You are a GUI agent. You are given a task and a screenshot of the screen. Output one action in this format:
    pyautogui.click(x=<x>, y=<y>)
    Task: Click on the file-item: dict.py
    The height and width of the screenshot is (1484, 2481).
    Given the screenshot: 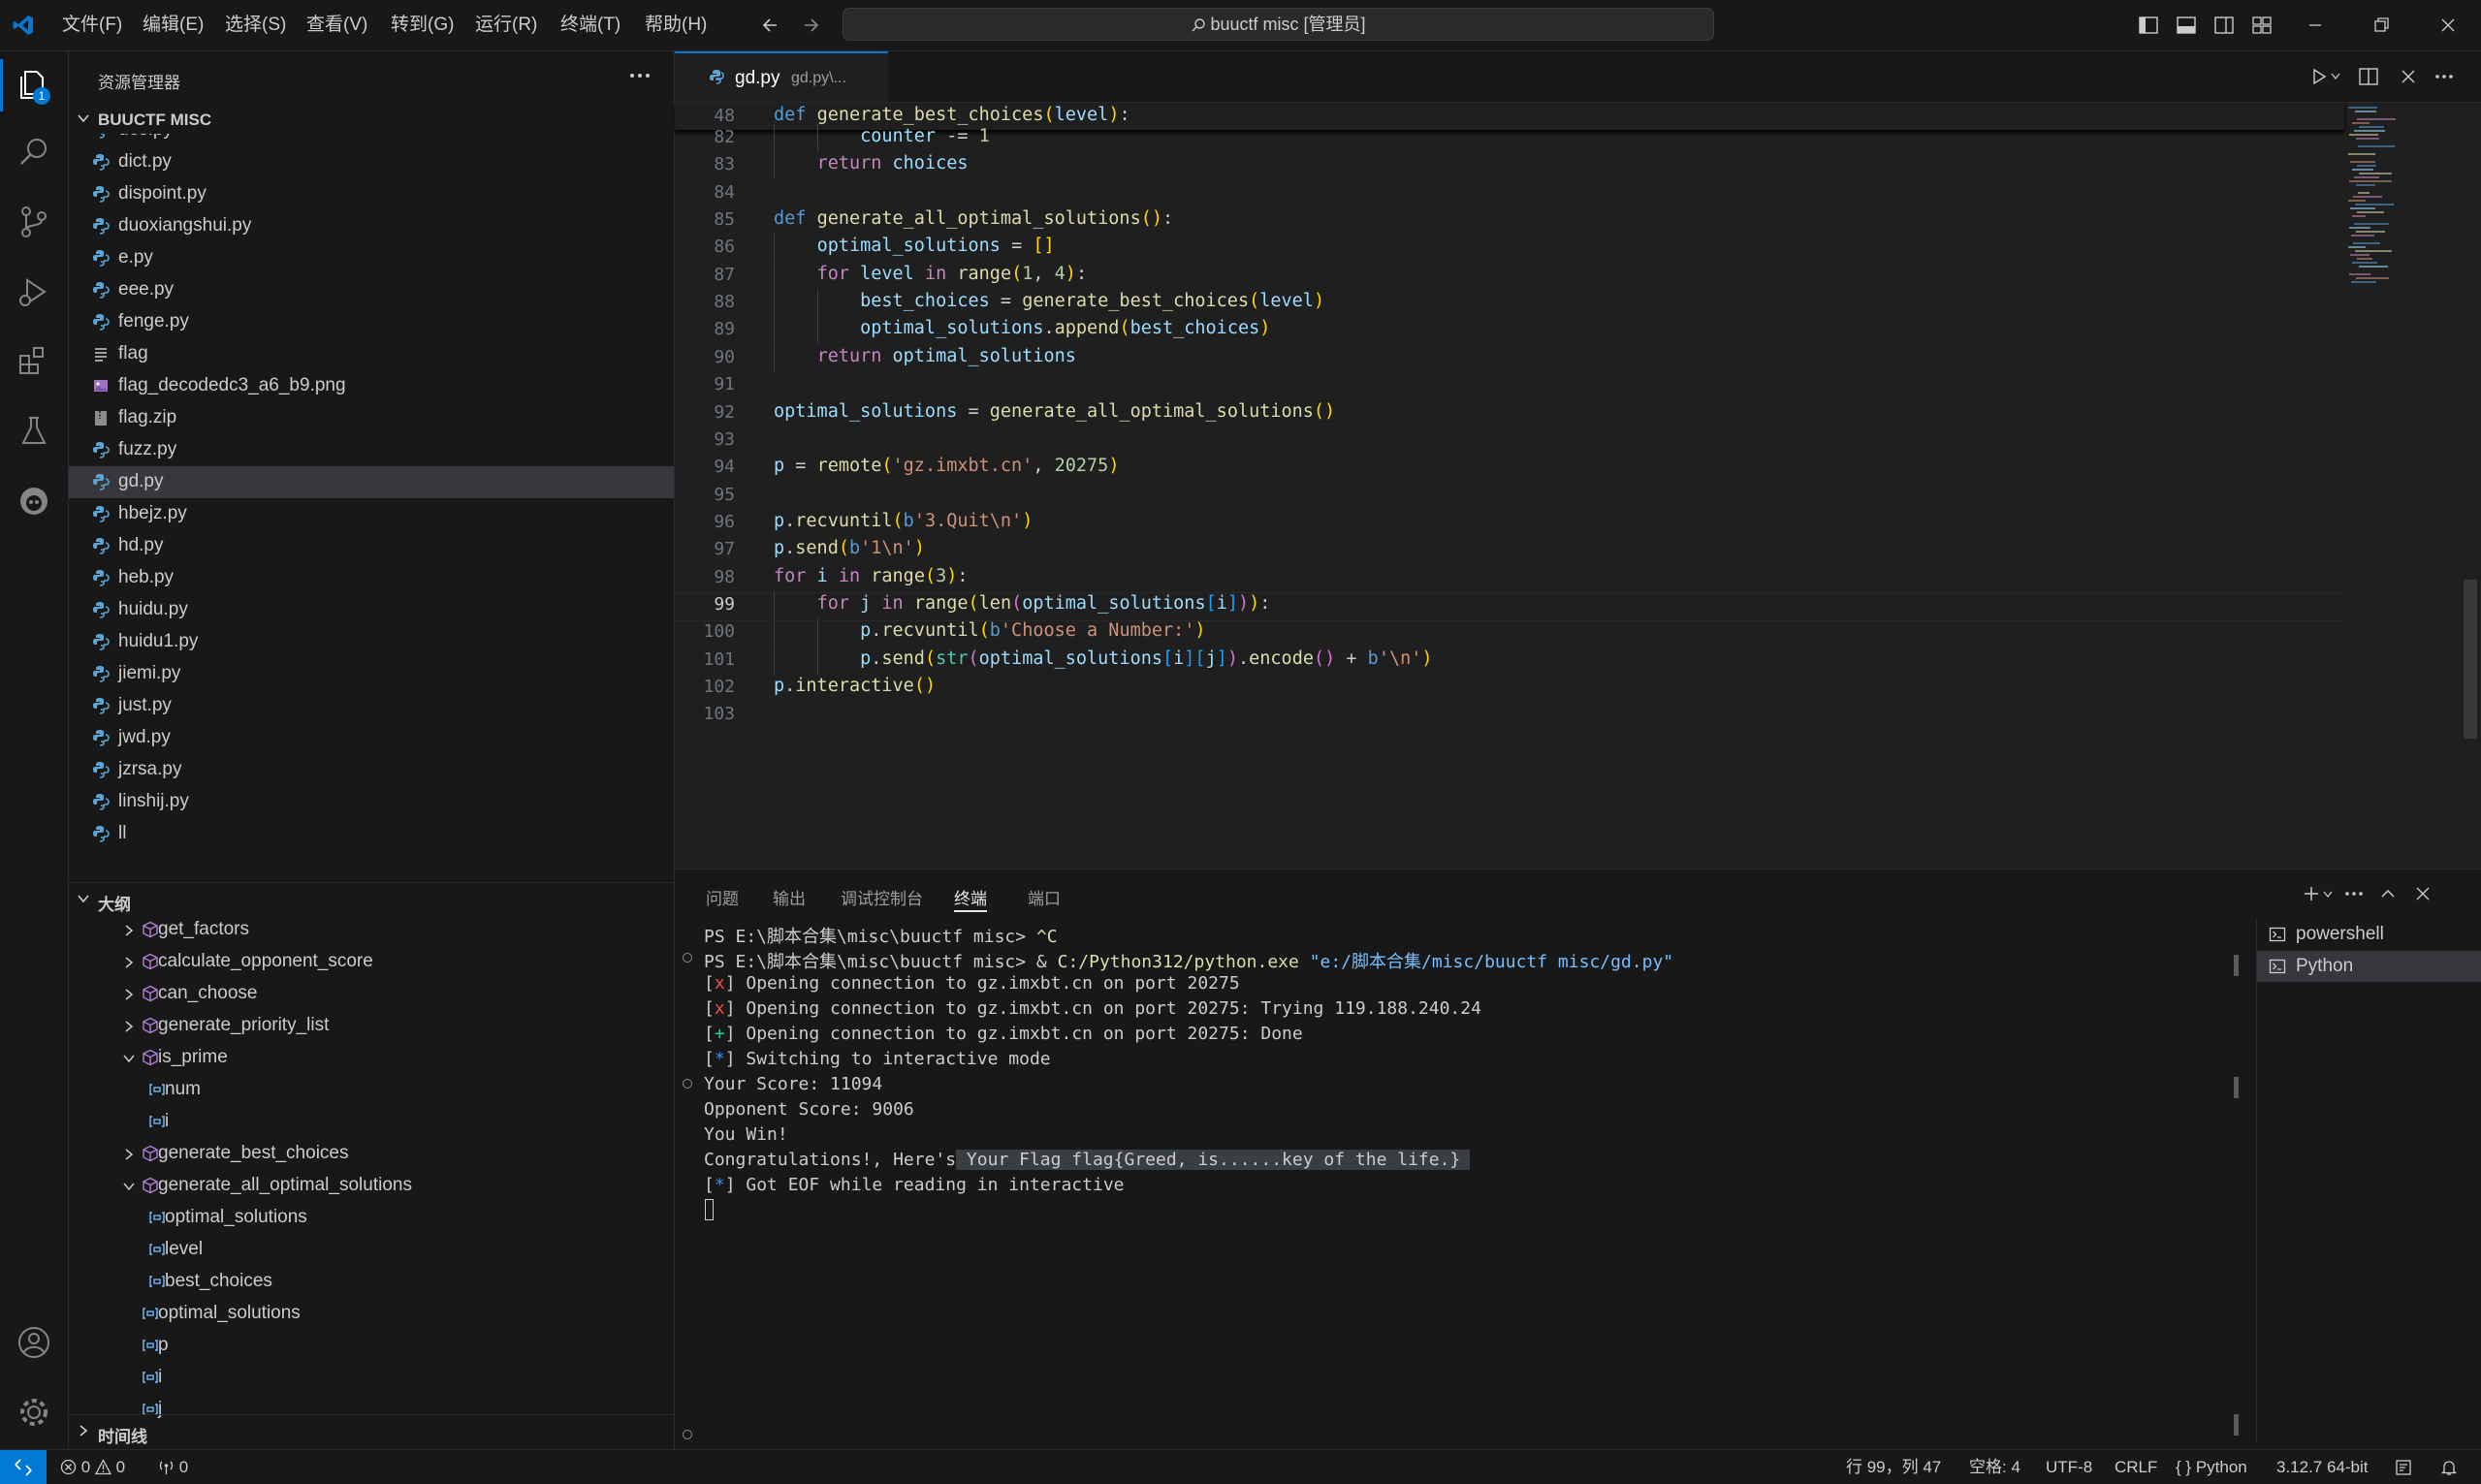 What is the action you would take?
    pyautogui.click(x=371, y=162)
    